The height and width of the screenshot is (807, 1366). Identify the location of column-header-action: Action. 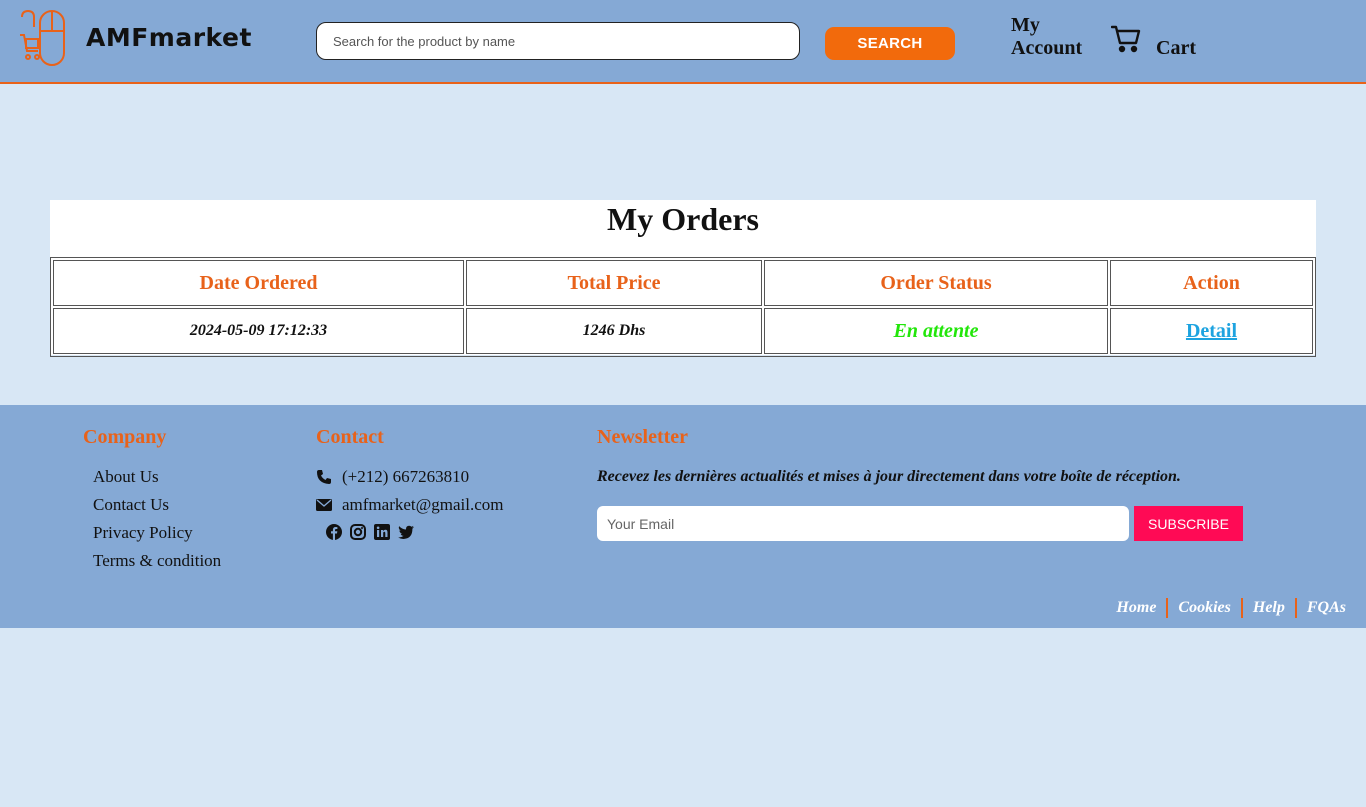
(1211, 283).